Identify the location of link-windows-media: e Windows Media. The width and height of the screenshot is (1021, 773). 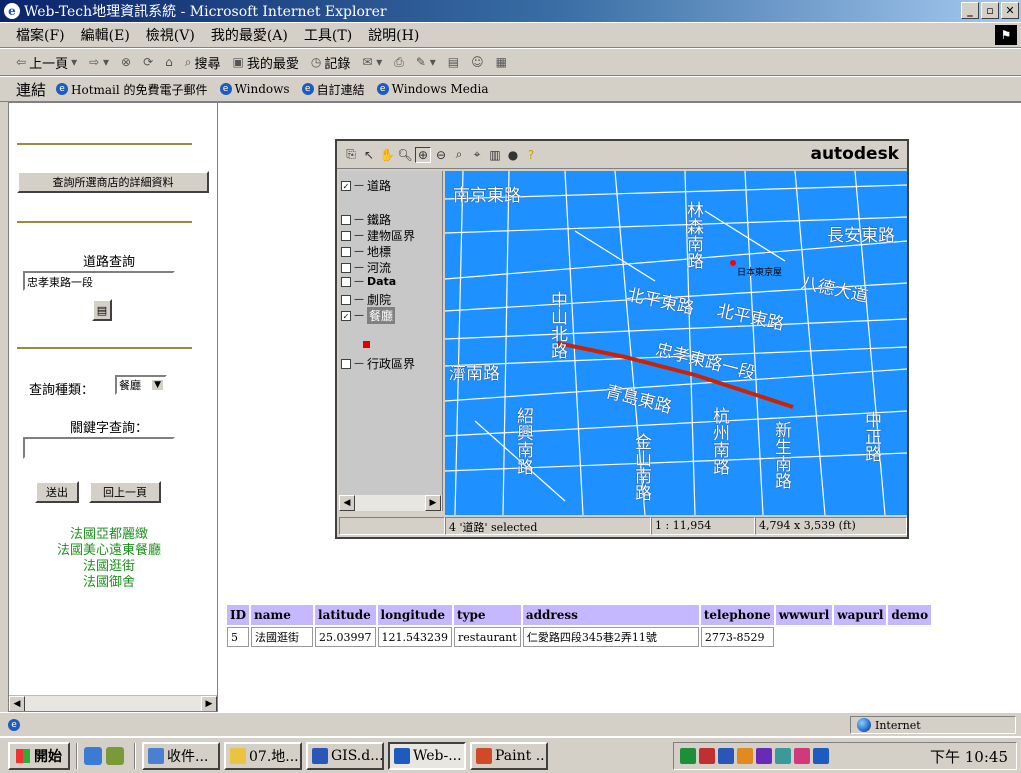
(432, 89).